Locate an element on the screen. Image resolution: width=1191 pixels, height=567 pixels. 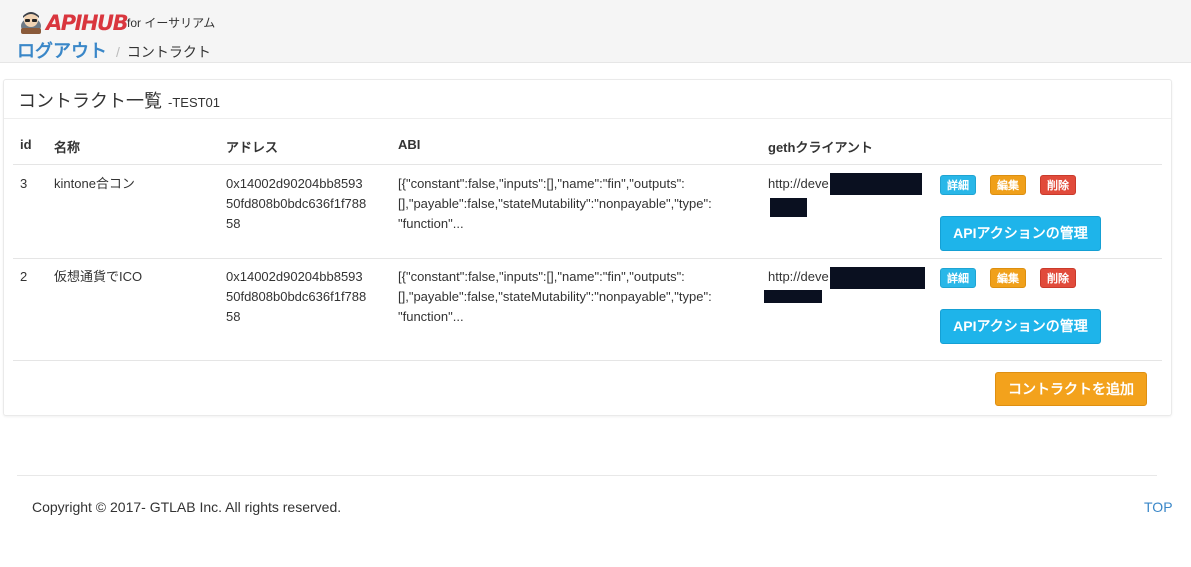
column-header-abi: ABI is located at coordinates (409, 144).